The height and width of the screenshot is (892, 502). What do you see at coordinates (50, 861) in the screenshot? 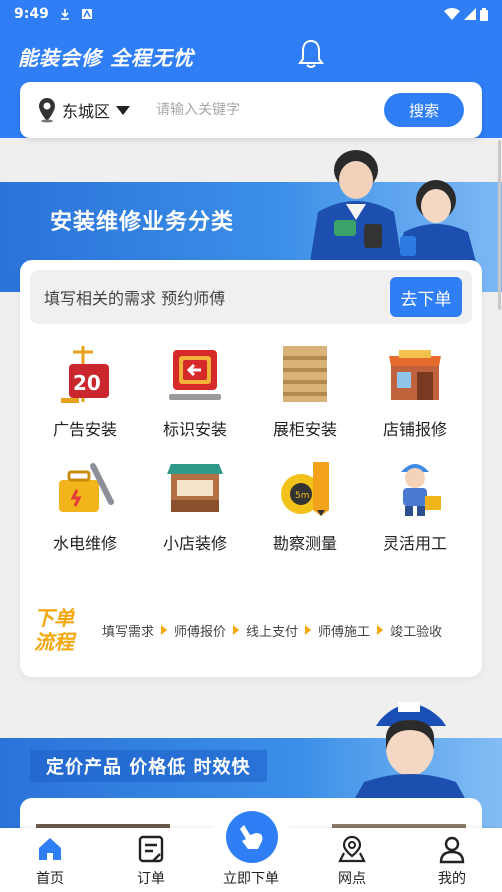
I see `nav-home: 首页` at bounding box center [50, 861].